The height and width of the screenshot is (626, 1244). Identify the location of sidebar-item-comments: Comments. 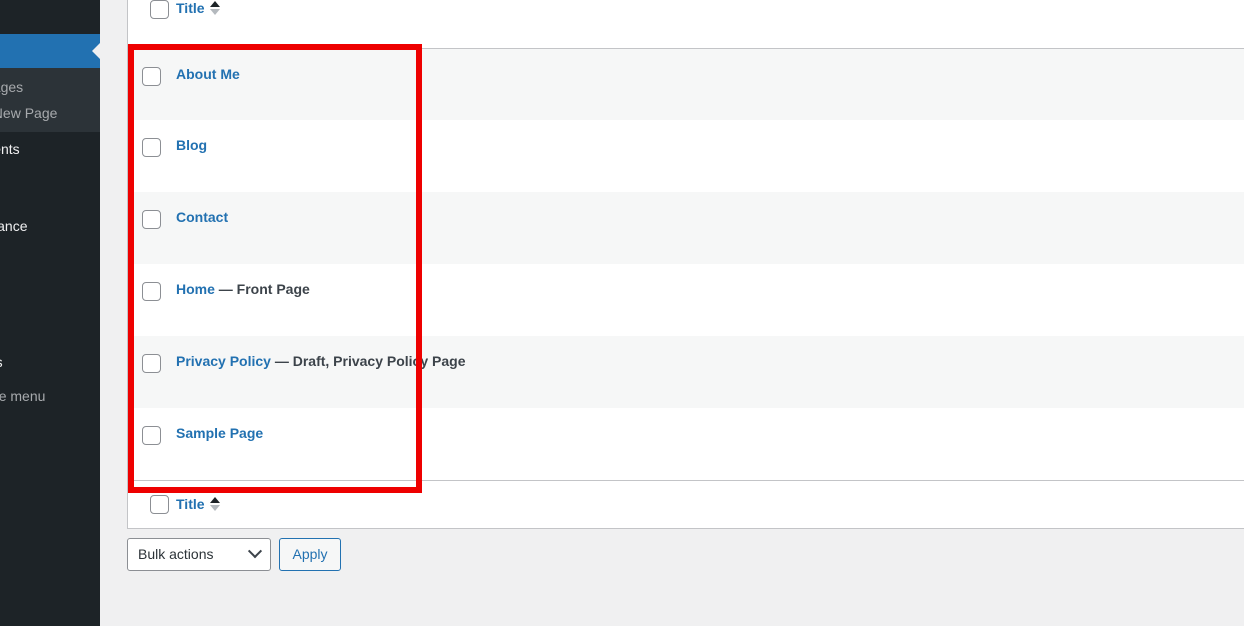
(50, 149).